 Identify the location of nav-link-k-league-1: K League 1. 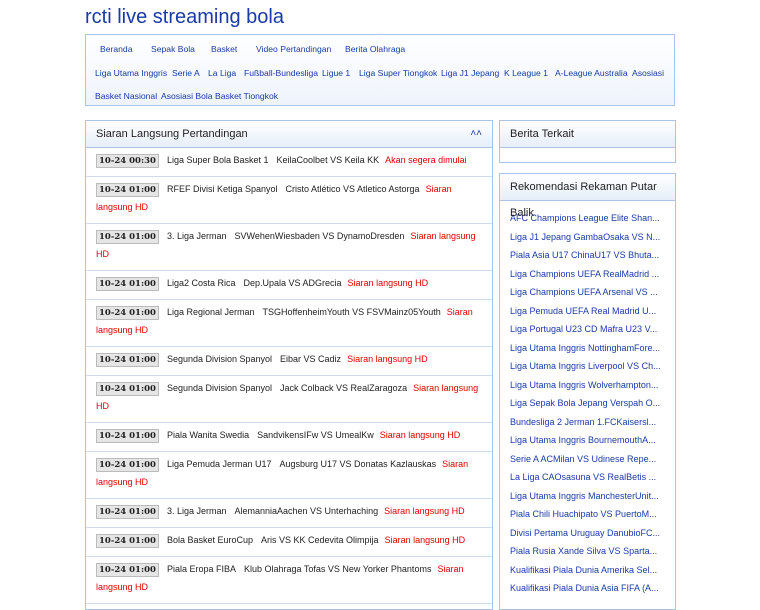
(526, 73).